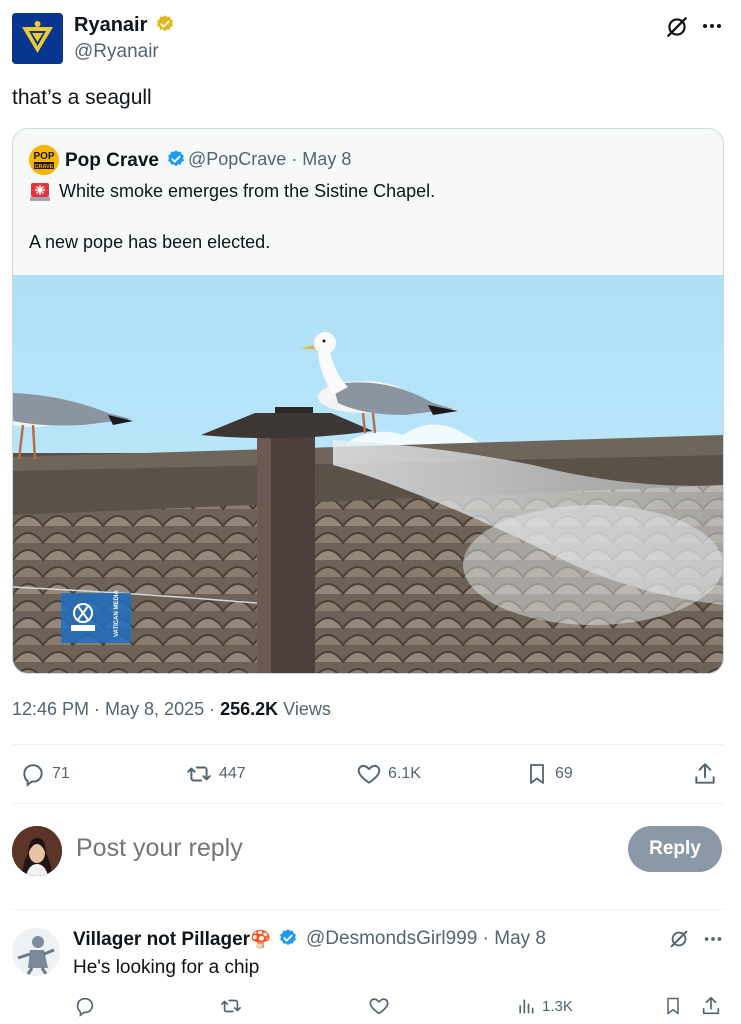  Describe the element at coordinates (165, 24) in the screenshot. I see `verified-gold-icon` at that location.